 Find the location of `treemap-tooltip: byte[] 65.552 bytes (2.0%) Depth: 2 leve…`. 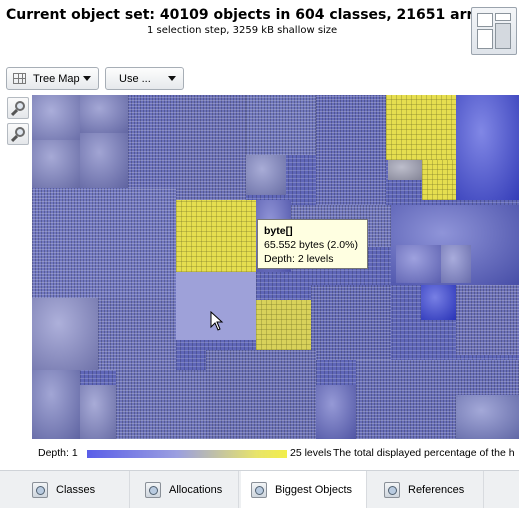

treemap-tooltip: byte[] 65.552 bytes (2.0%) Depth: 2 leve… is located at coordinates (312, 244).